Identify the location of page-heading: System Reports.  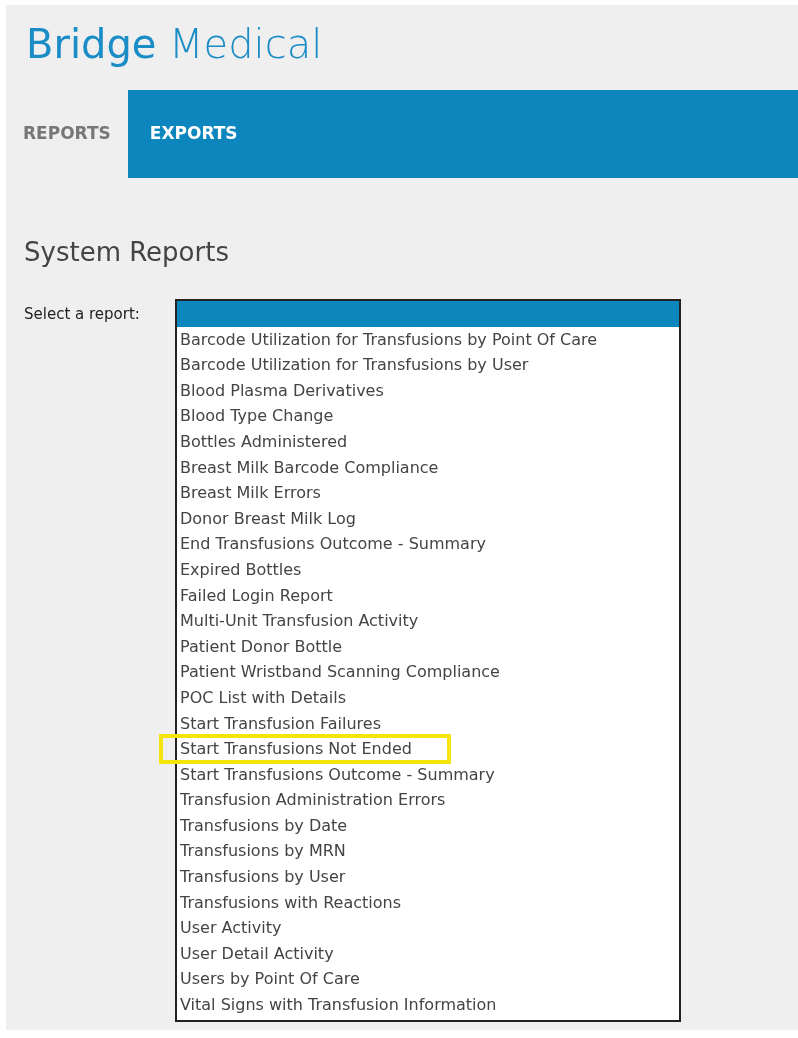
(126, 252).